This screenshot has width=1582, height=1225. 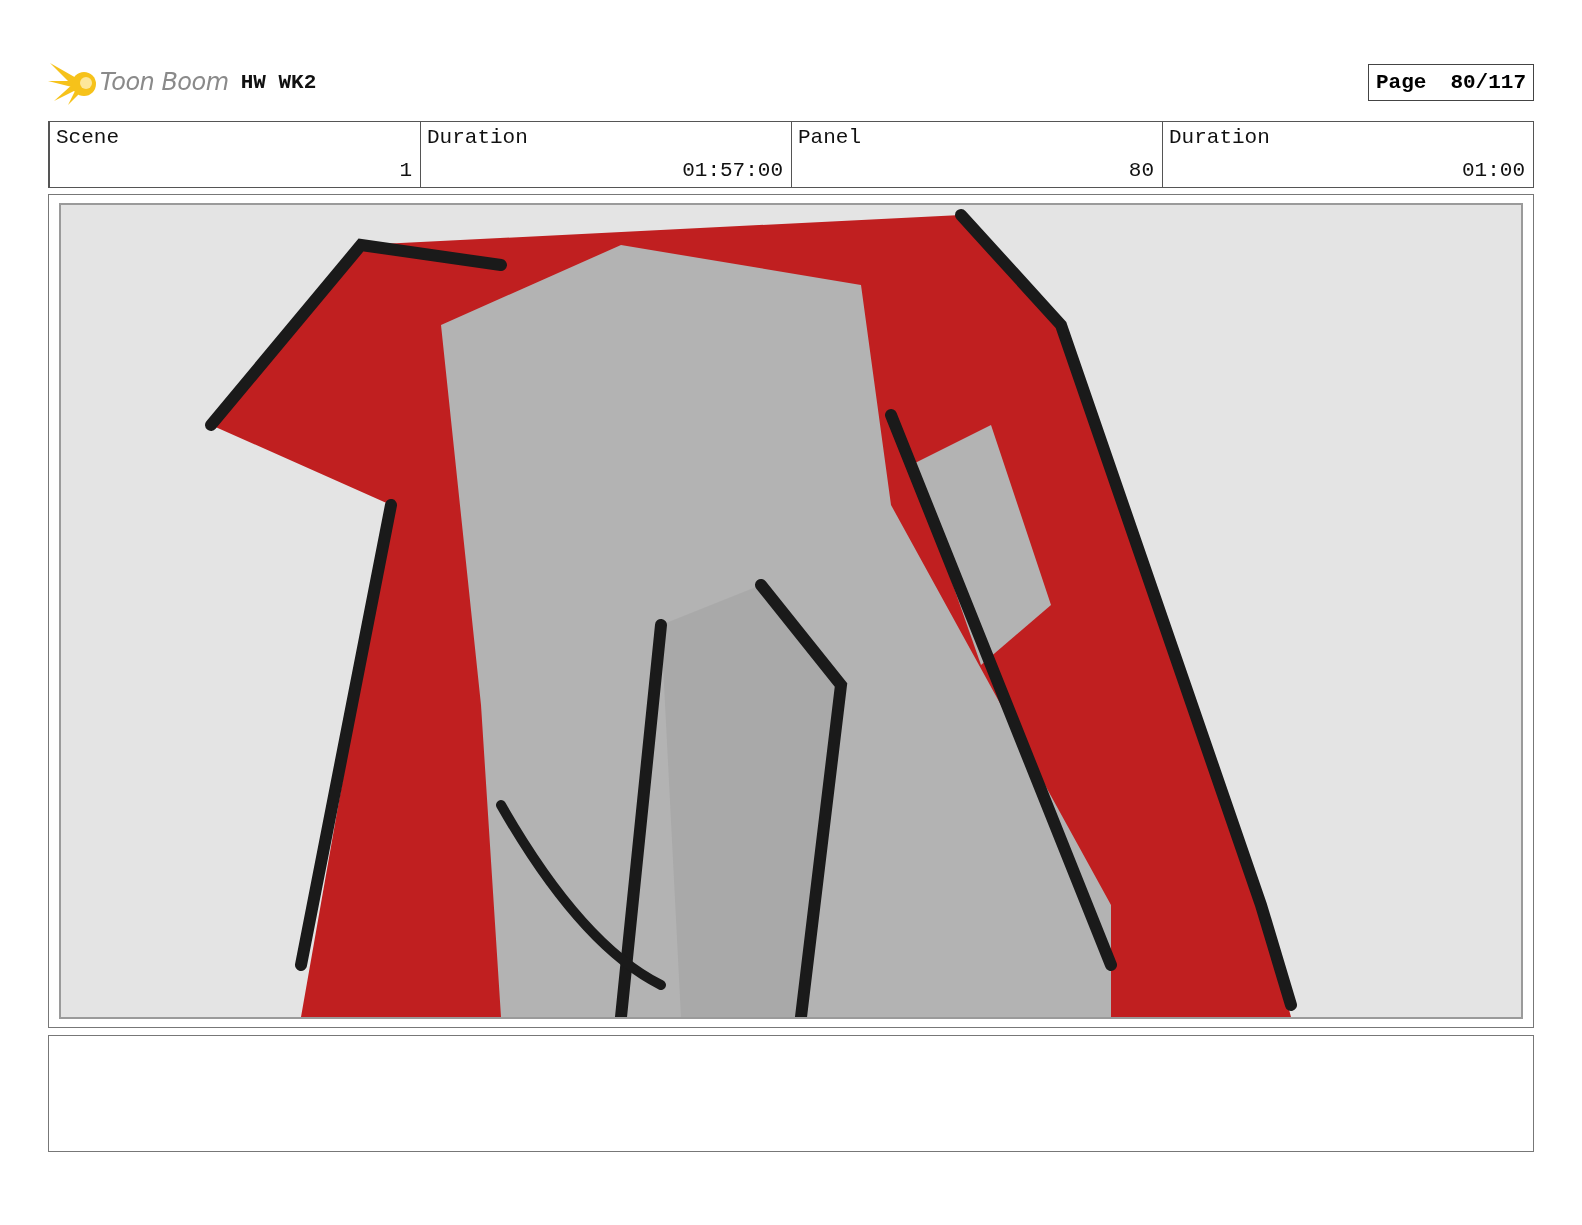 I want to click on logo-text: Toon Boom, so click(x=164, y=82).